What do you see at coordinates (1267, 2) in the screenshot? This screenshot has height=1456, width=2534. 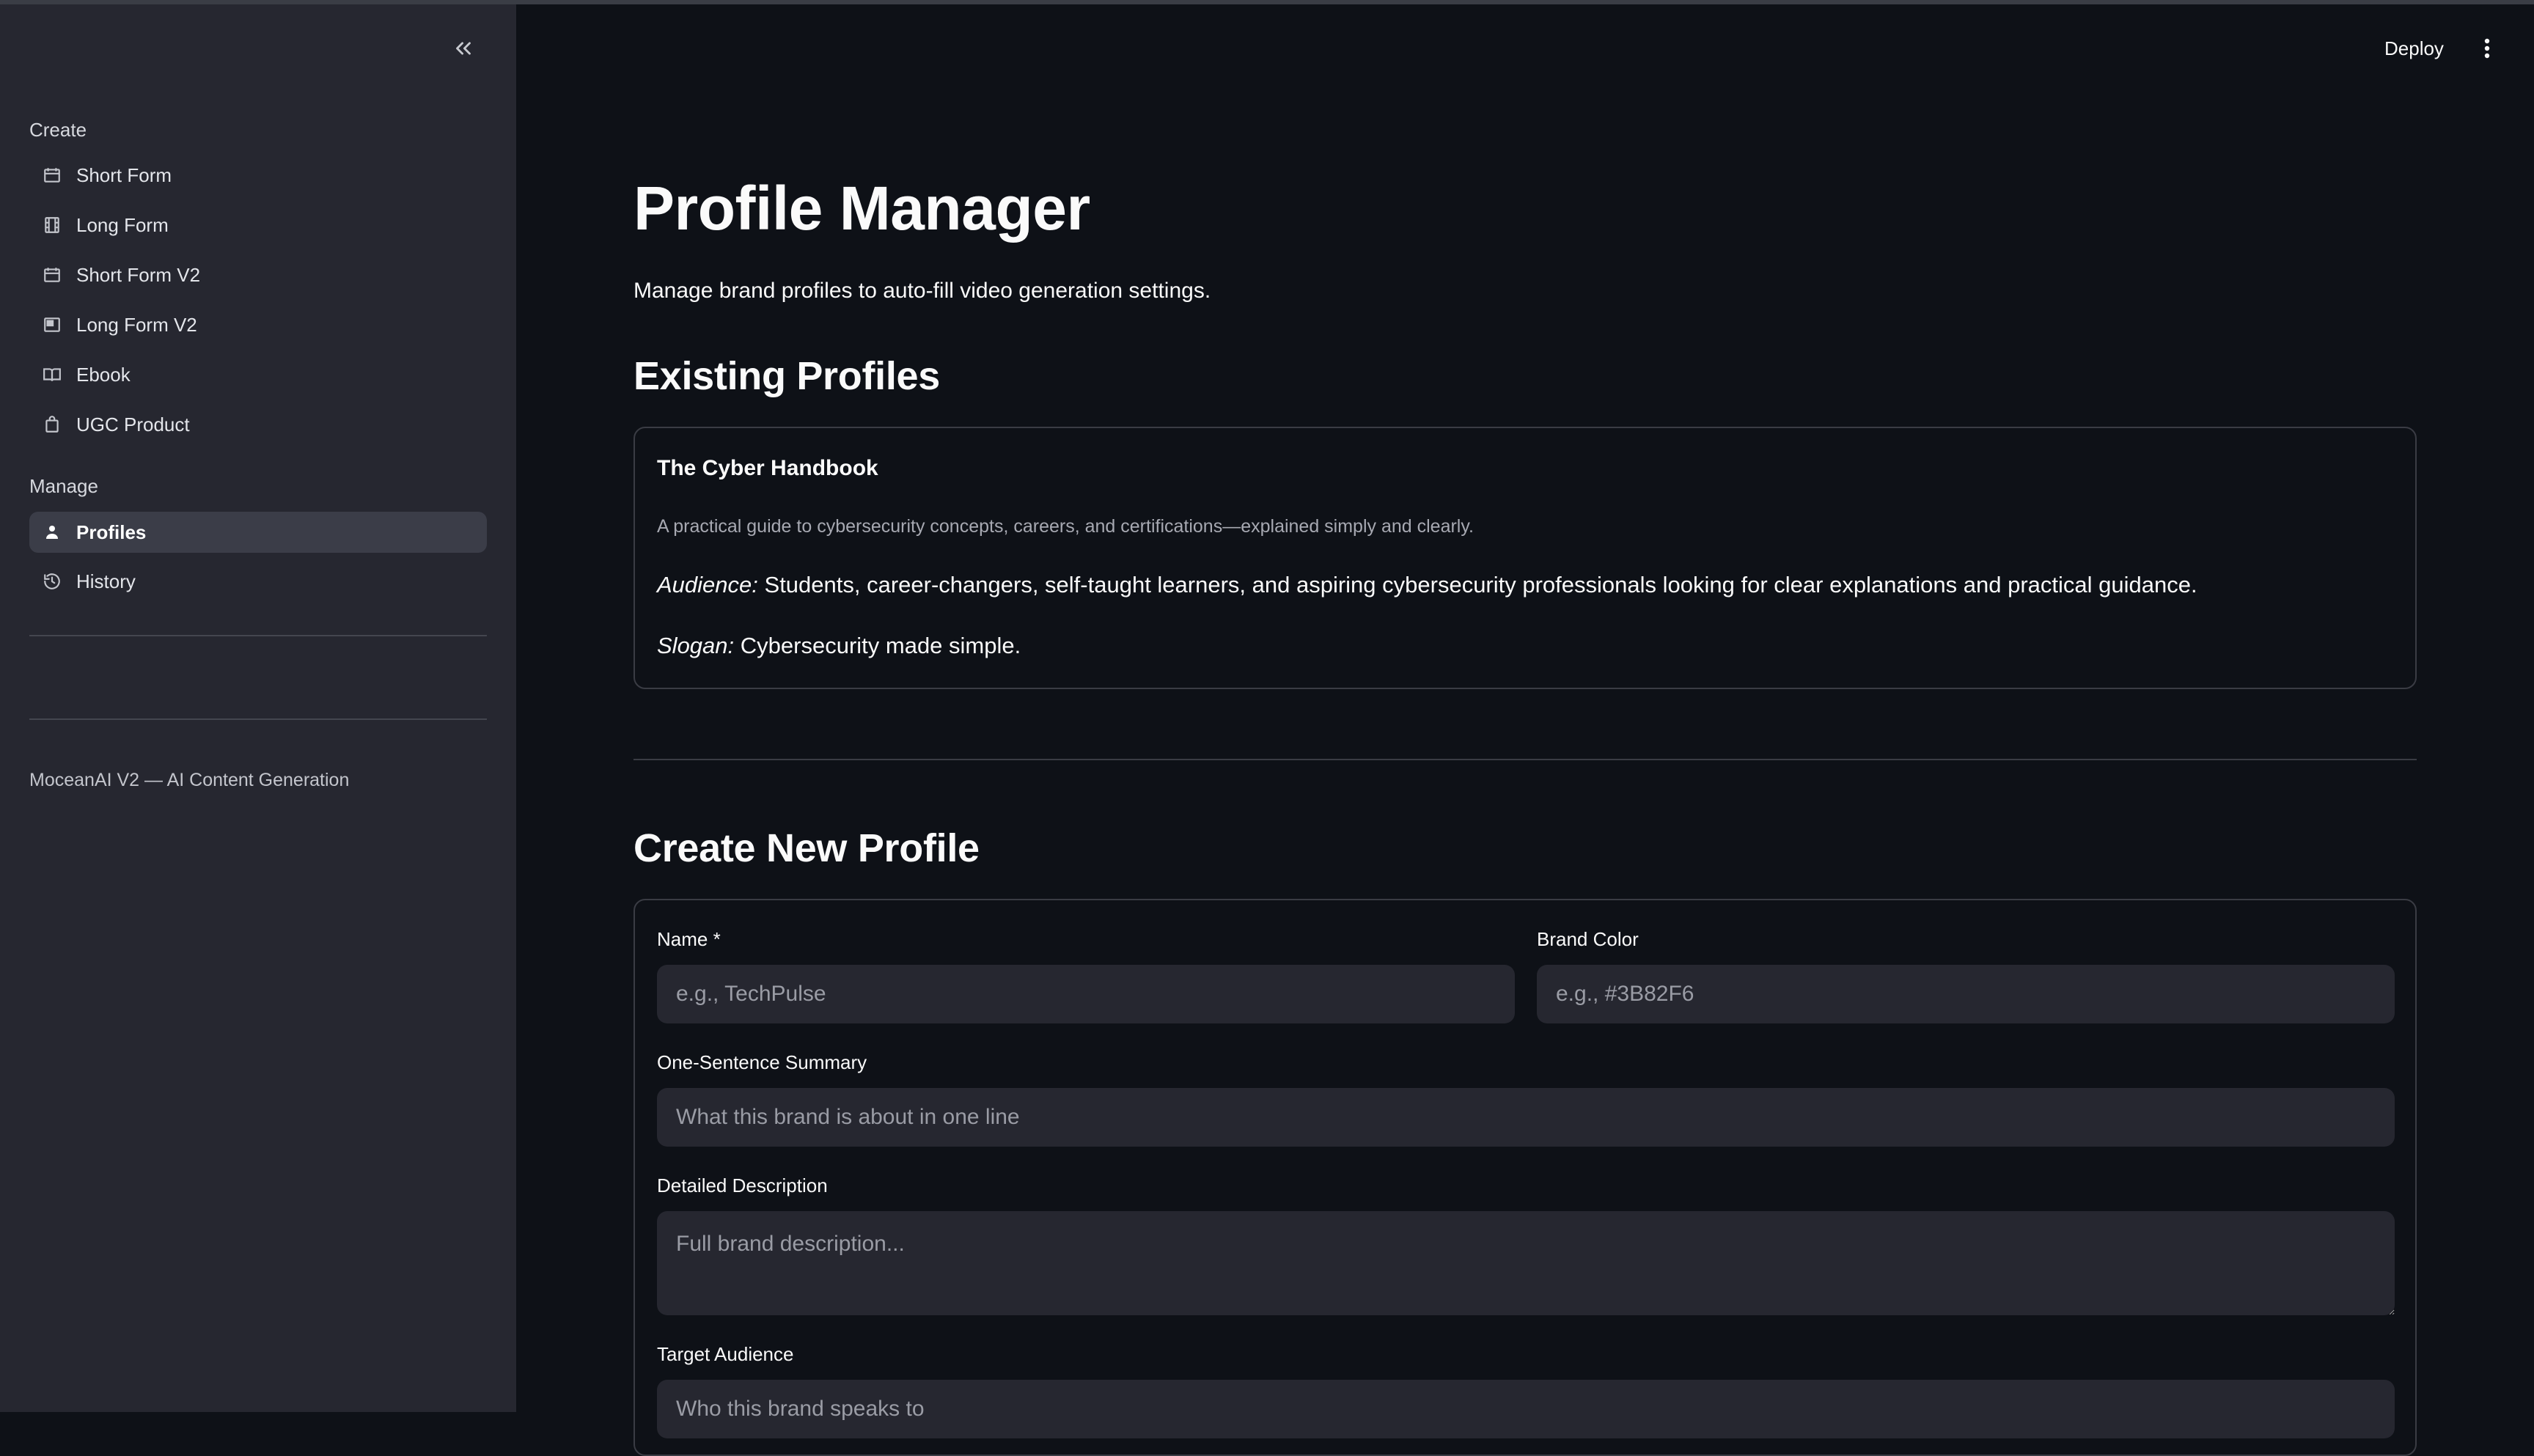 I see `top-loading-bar` at bounding box center [1267, 2].